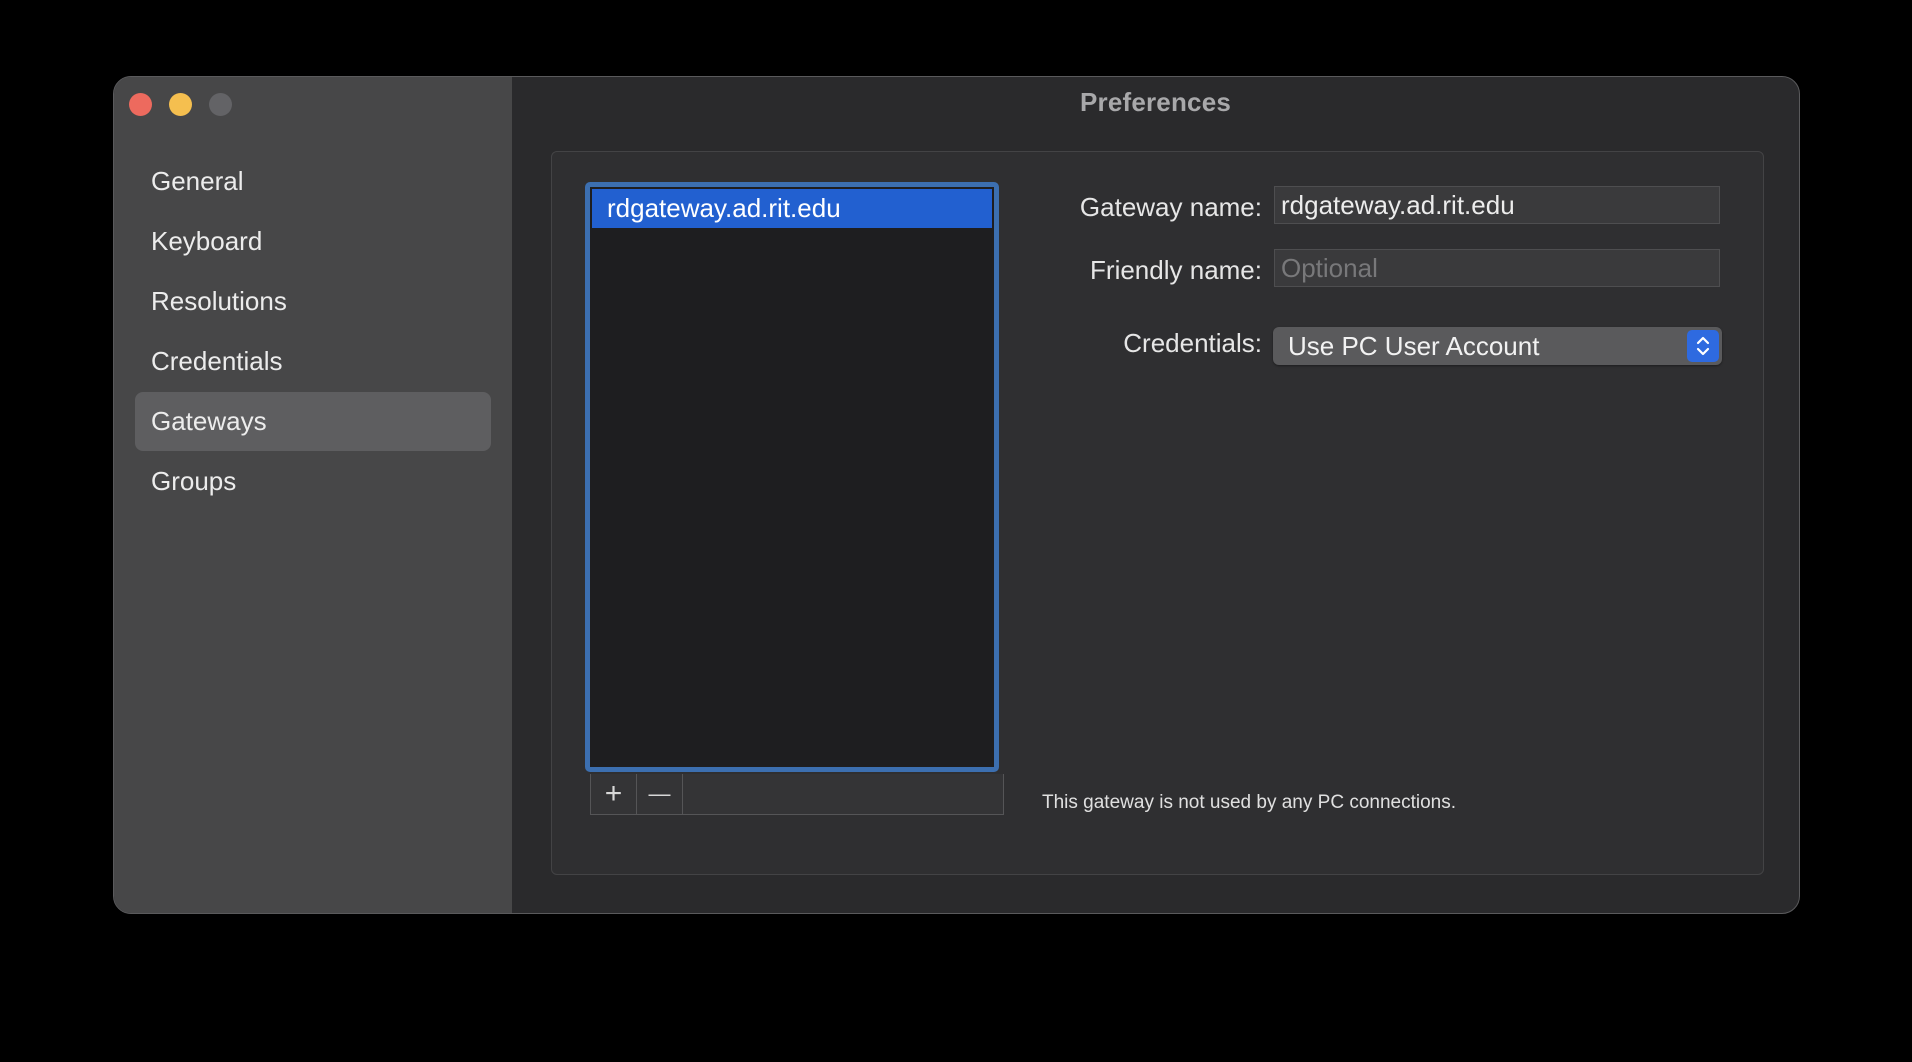 This screenshot has height=1062, width=1912. I want to click on gateway-list-item-label: rdgateway.ad.rit.edu, so click(724, 208).